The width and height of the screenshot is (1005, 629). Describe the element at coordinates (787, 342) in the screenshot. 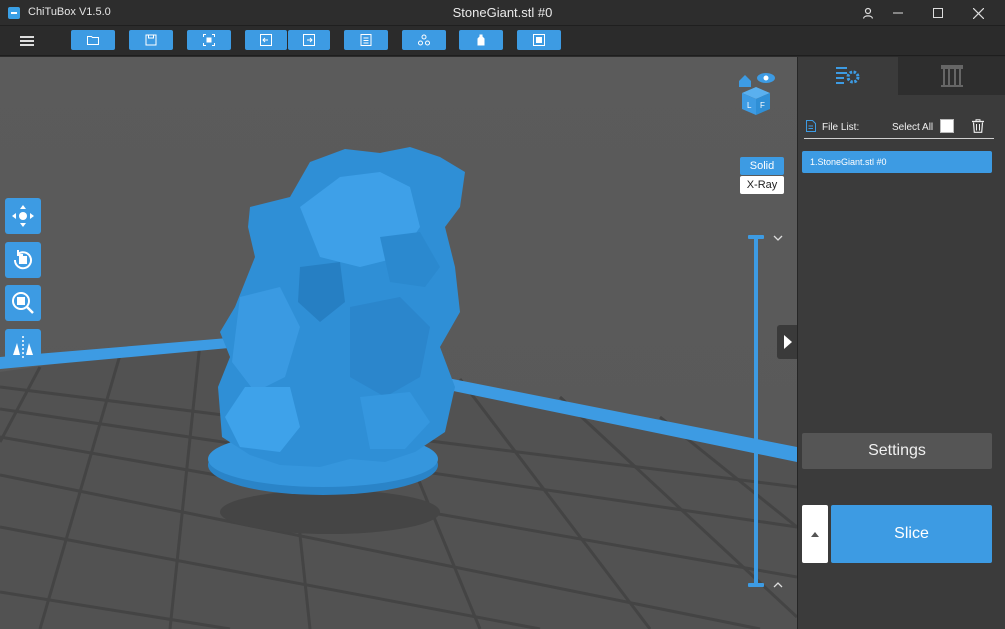

I see `collapse-panel-button` at that location.